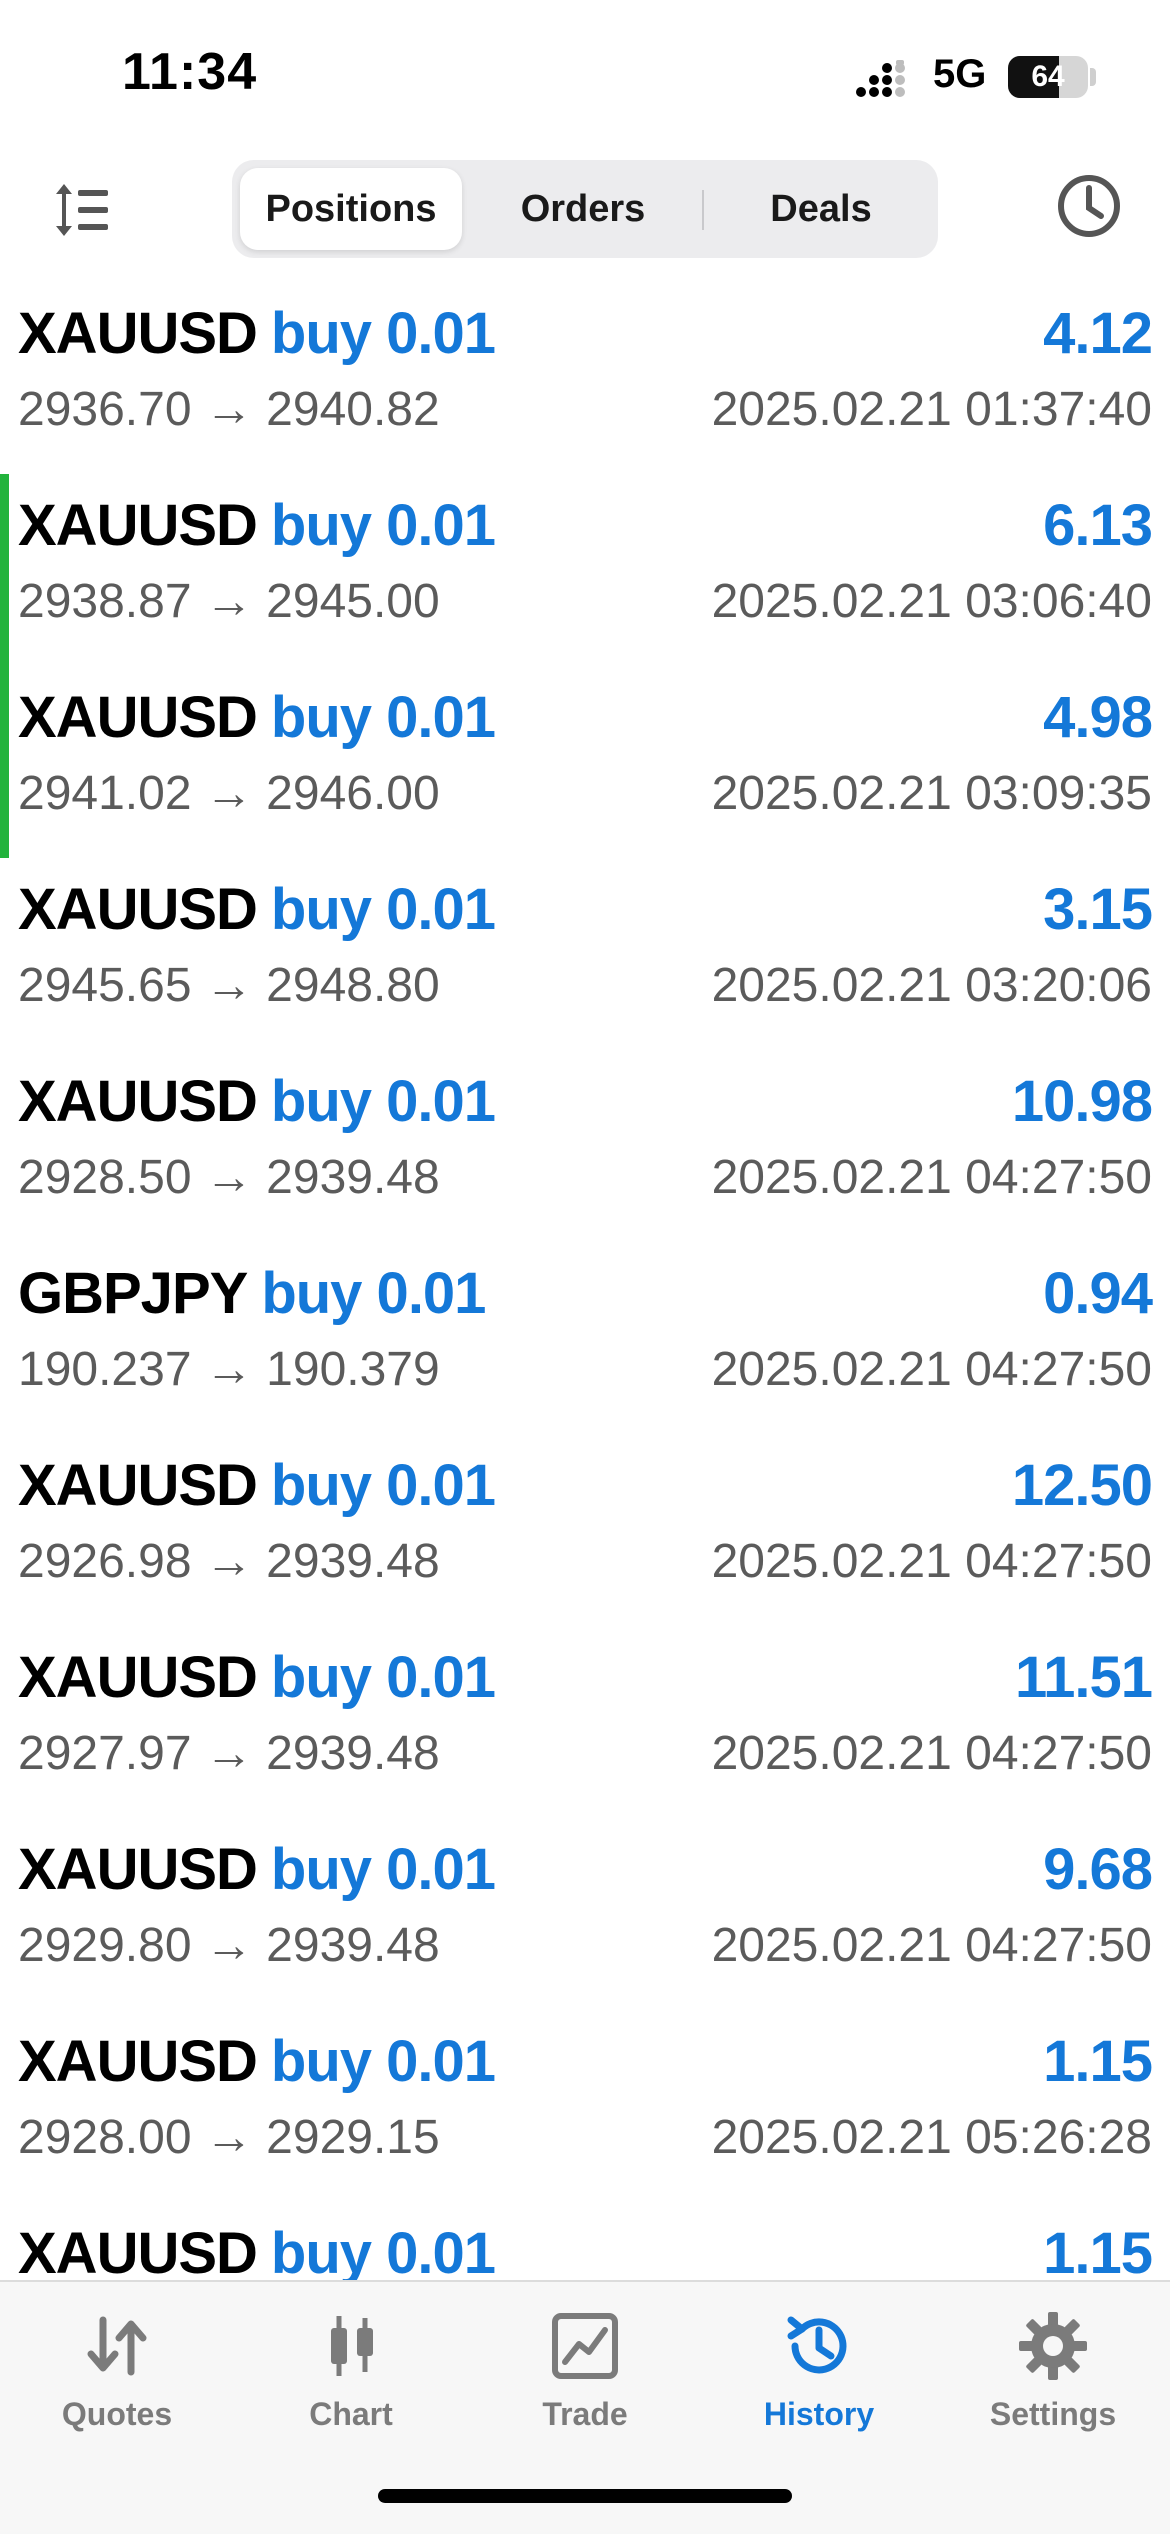 The width and height of the screenshot is (1170, 2534). I want to click on settings-icon, so click(1053, 2346).